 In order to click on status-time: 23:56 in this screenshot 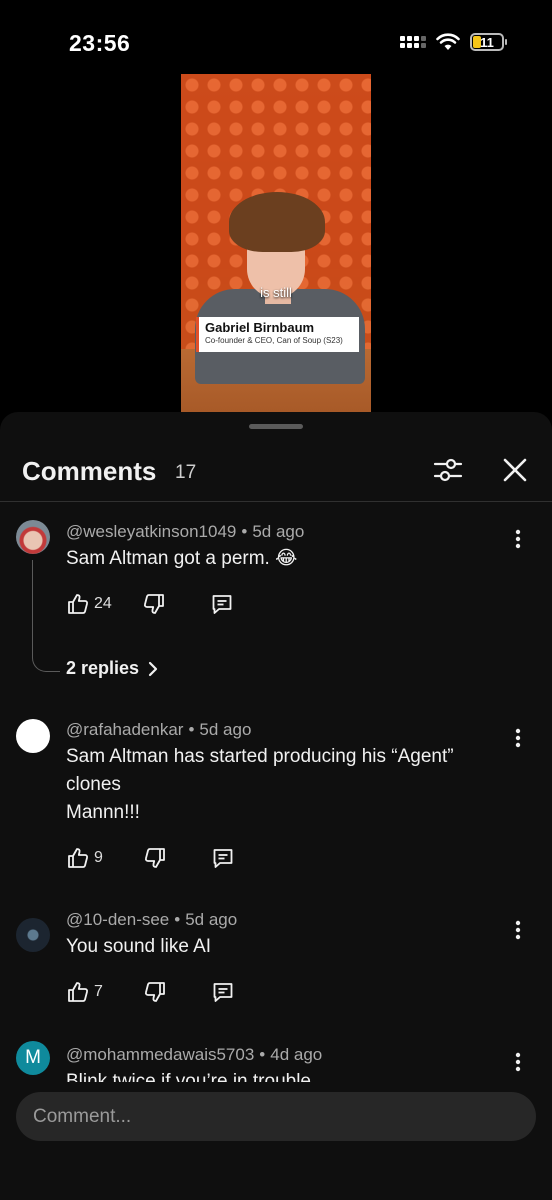, I will do `click(100, 43)`.